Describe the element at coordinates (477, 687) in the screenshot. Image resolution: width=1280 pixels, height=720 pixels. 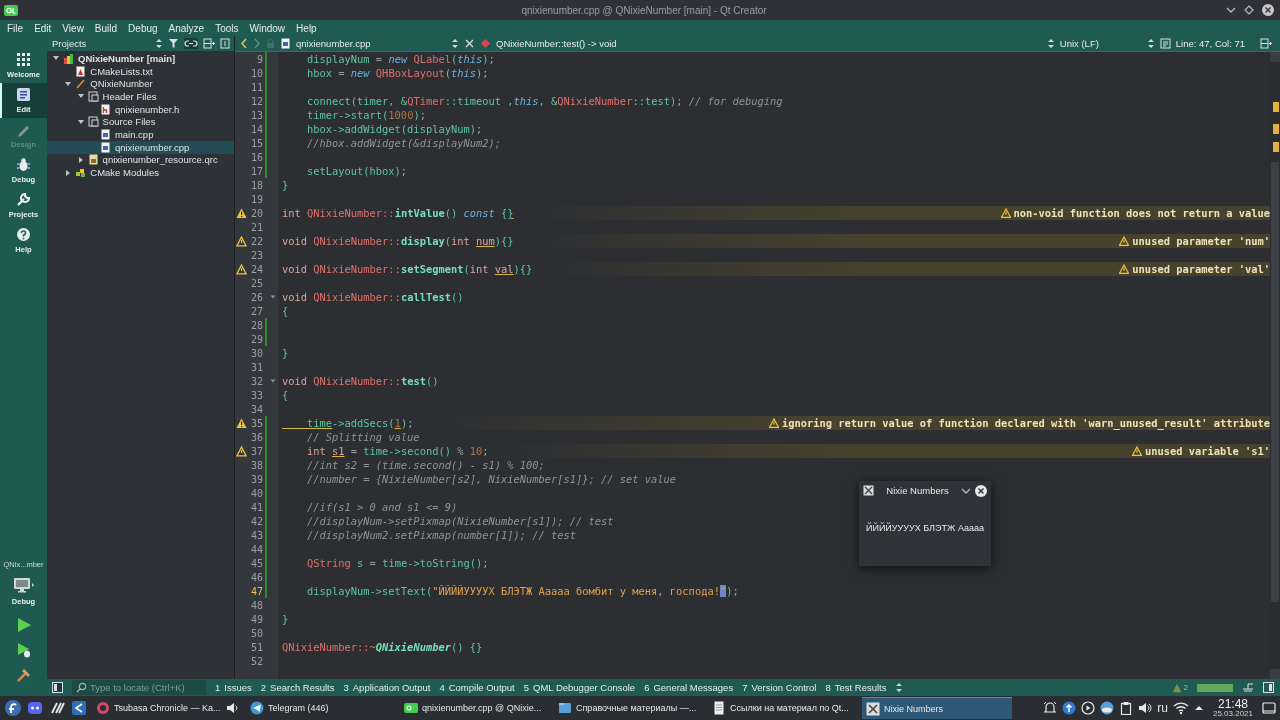
I see `output-tab: 4 Compile Output` at that location.